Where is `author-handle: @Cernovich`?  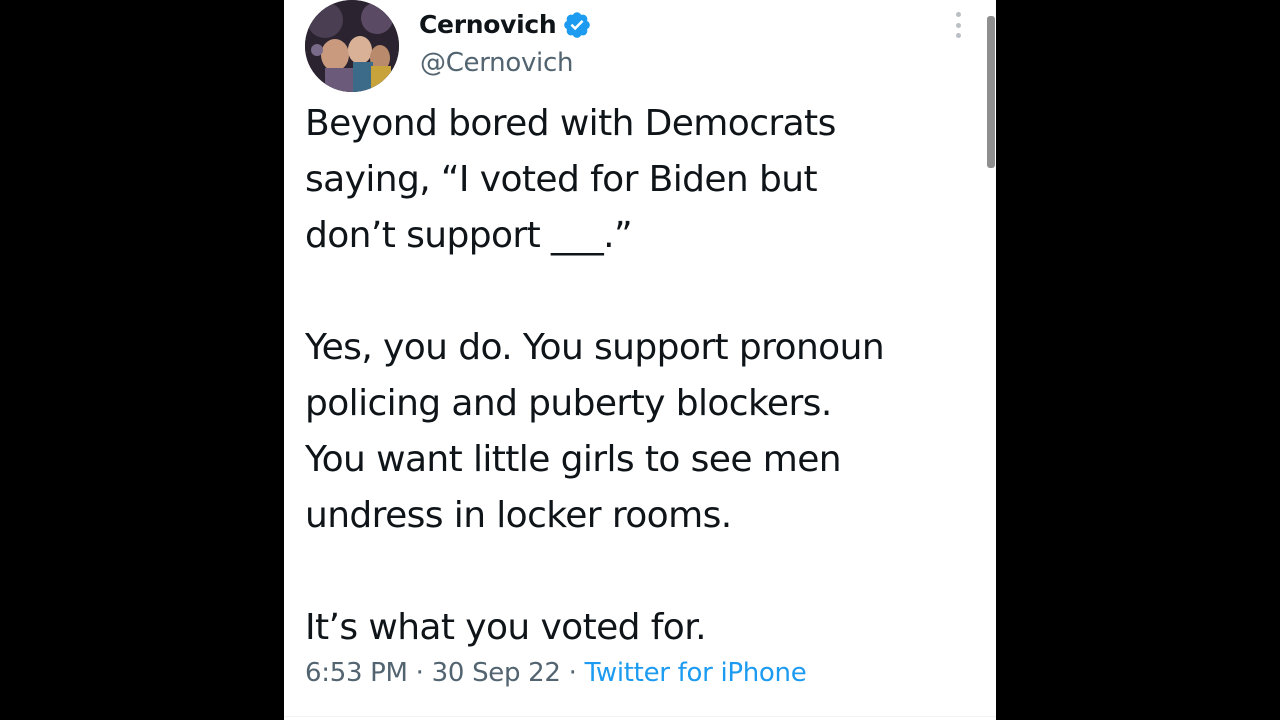
author-handle: @Cernovich is located at coordinates (496, 63).